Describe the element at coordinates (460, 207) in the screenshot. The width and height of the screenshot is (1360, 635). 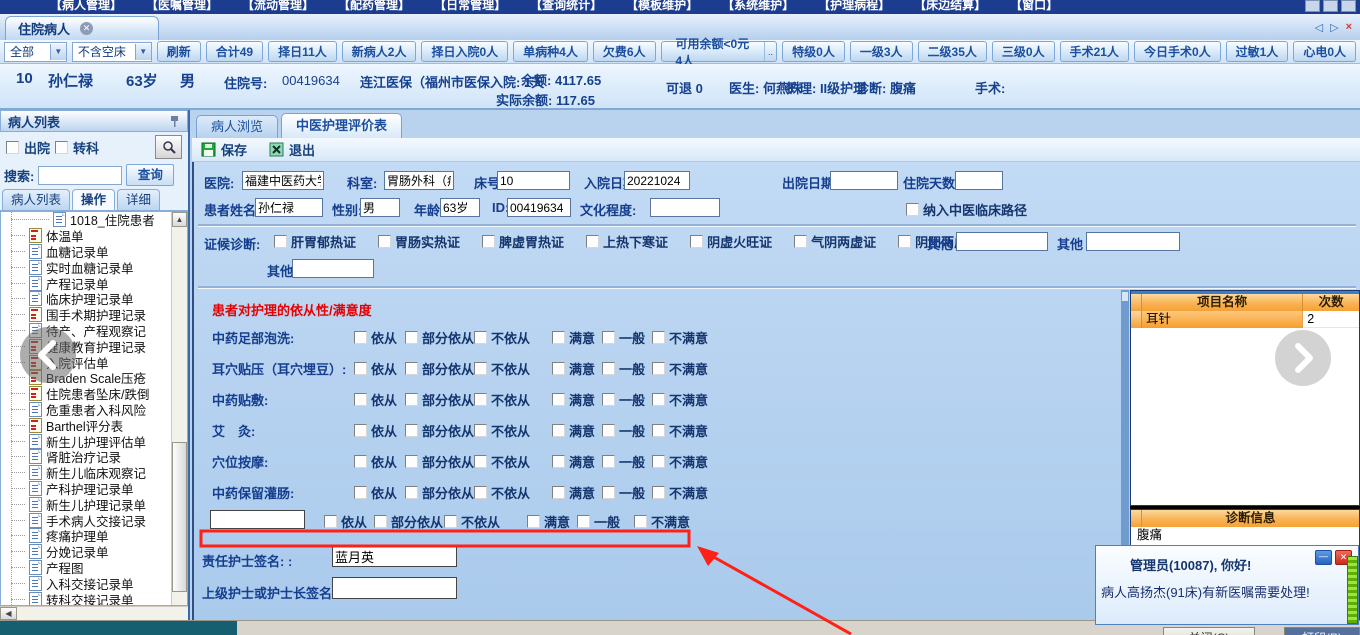
I see `age-input` at that location.